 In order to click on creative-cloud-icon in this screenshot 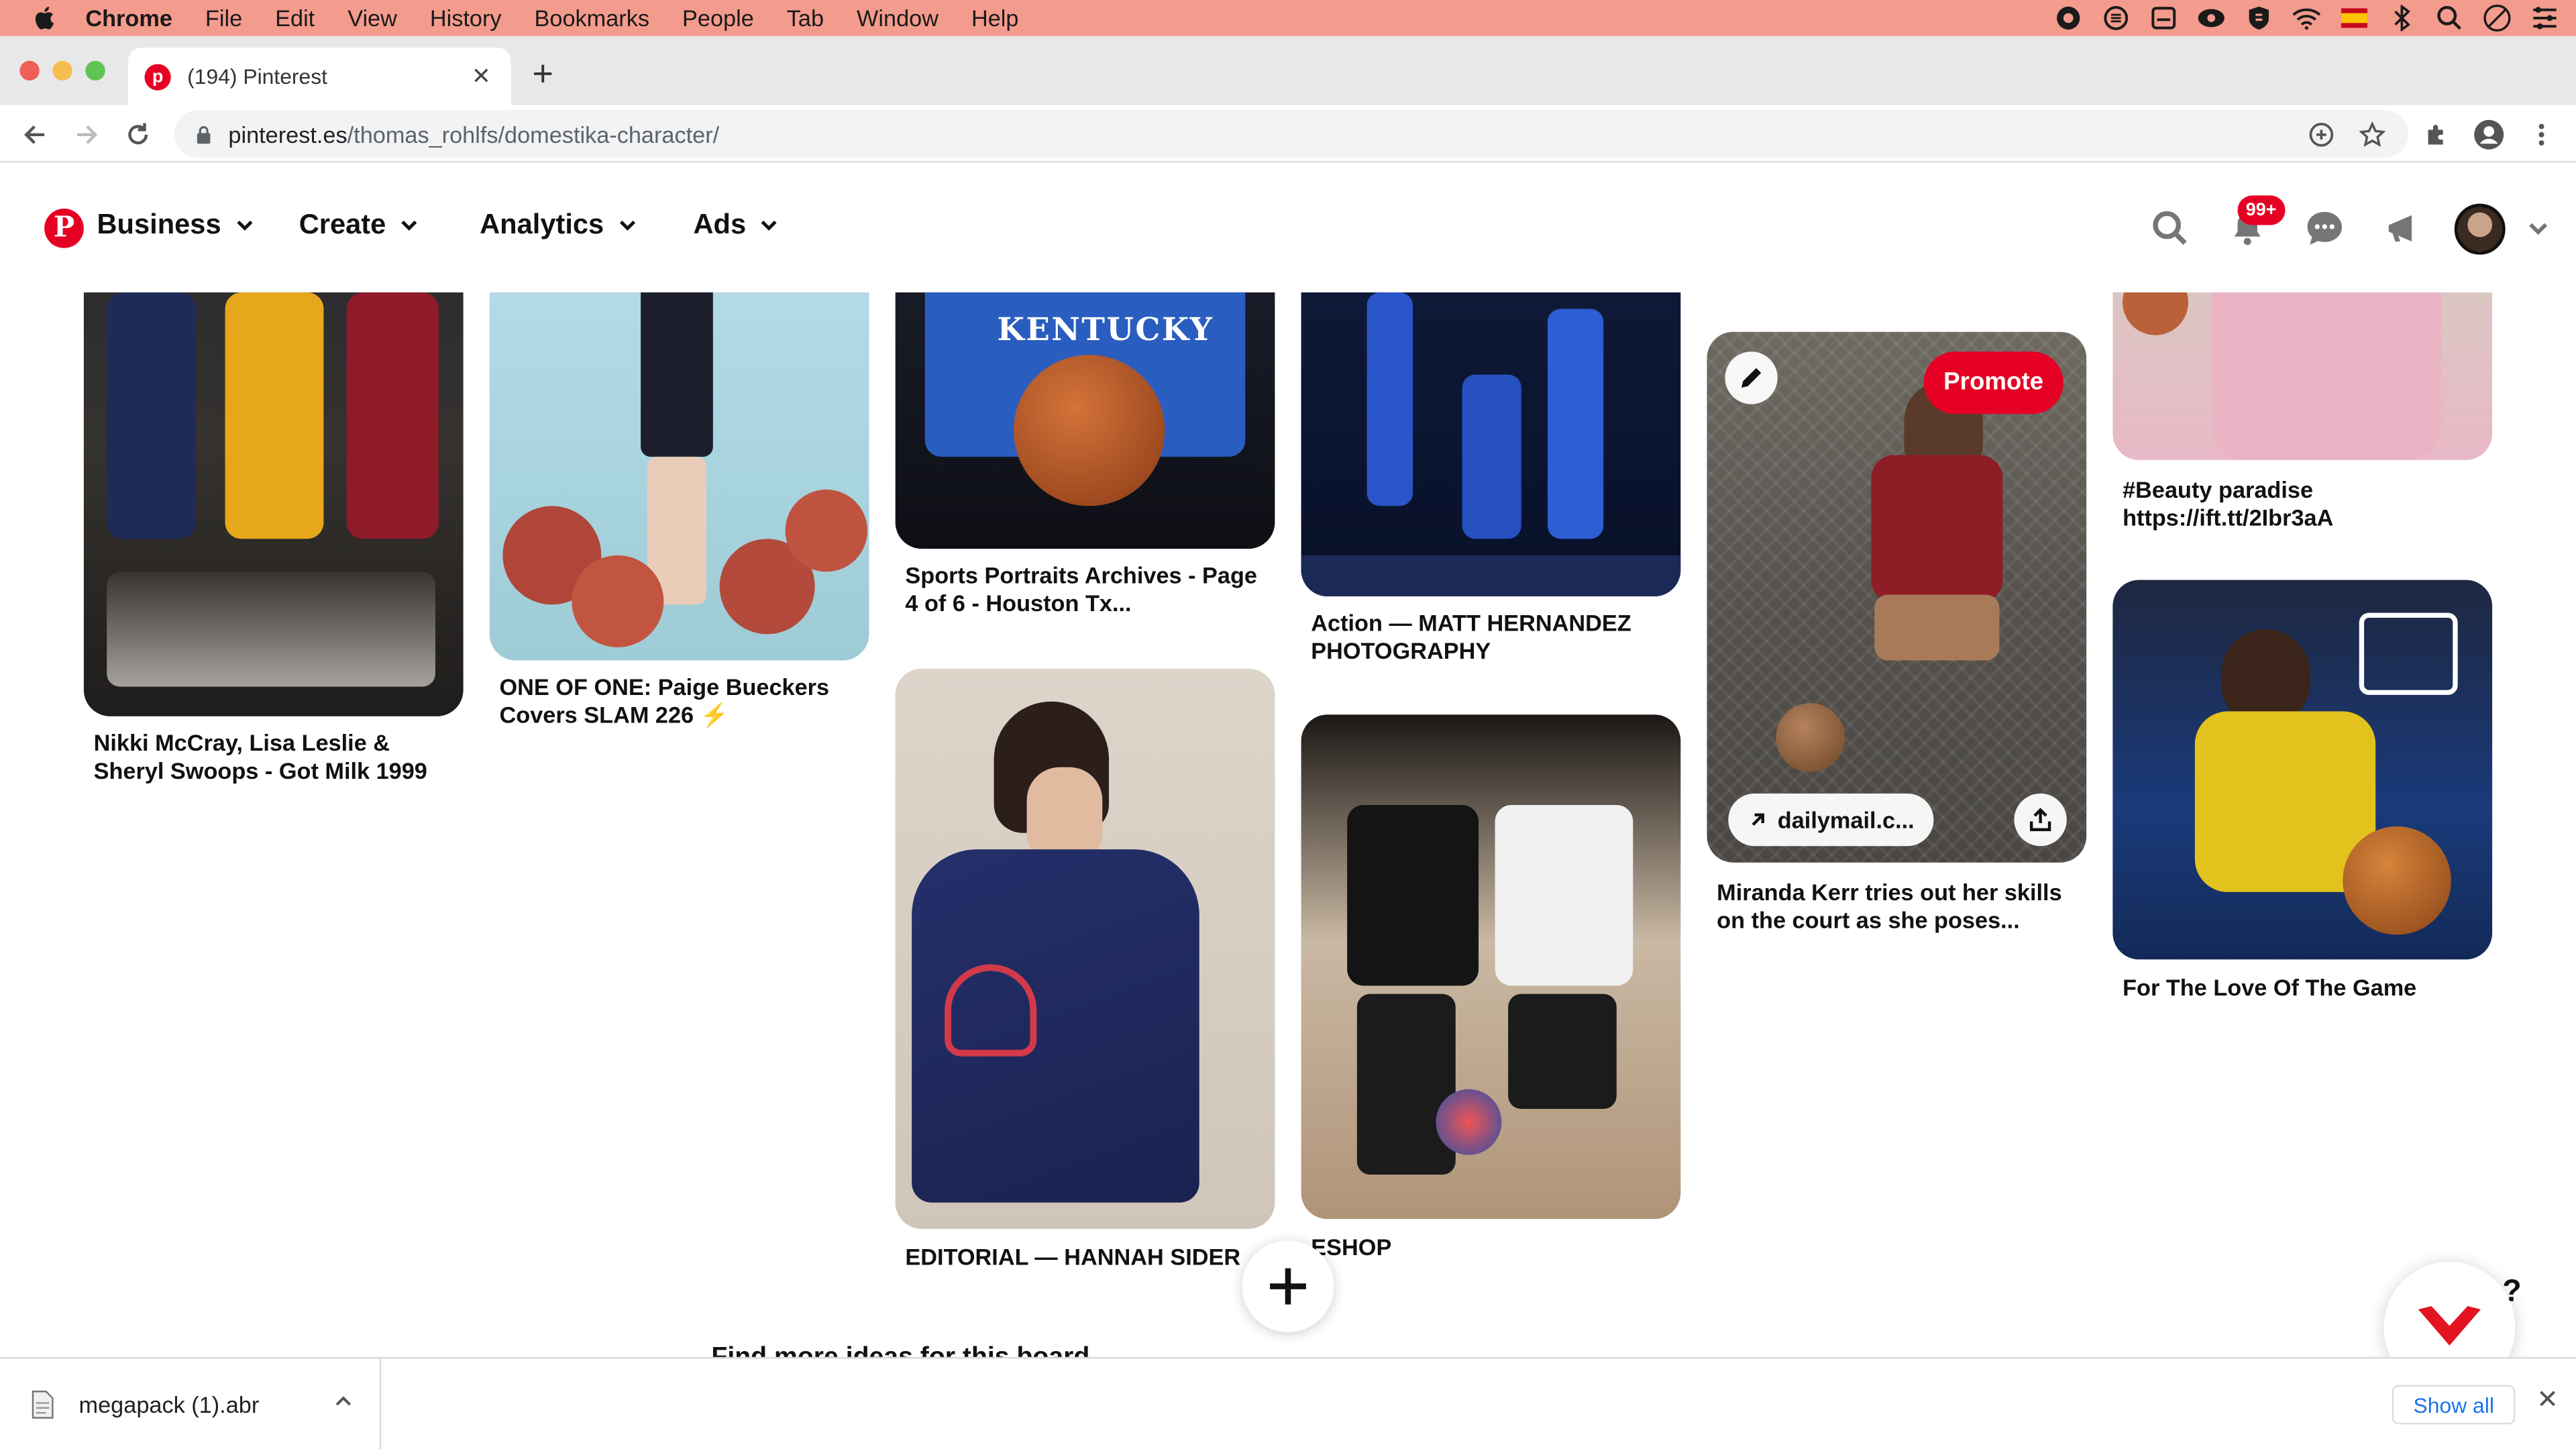, I will do `click(2068, 18)`.